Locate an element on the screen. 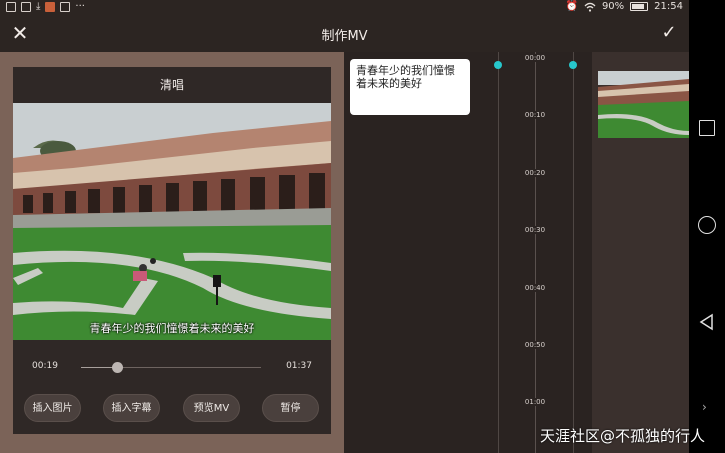 The height and width of the screenshot is (453, 725). title-bar: ✕ 制作MV ✓ is located at coordinates (344, 33).